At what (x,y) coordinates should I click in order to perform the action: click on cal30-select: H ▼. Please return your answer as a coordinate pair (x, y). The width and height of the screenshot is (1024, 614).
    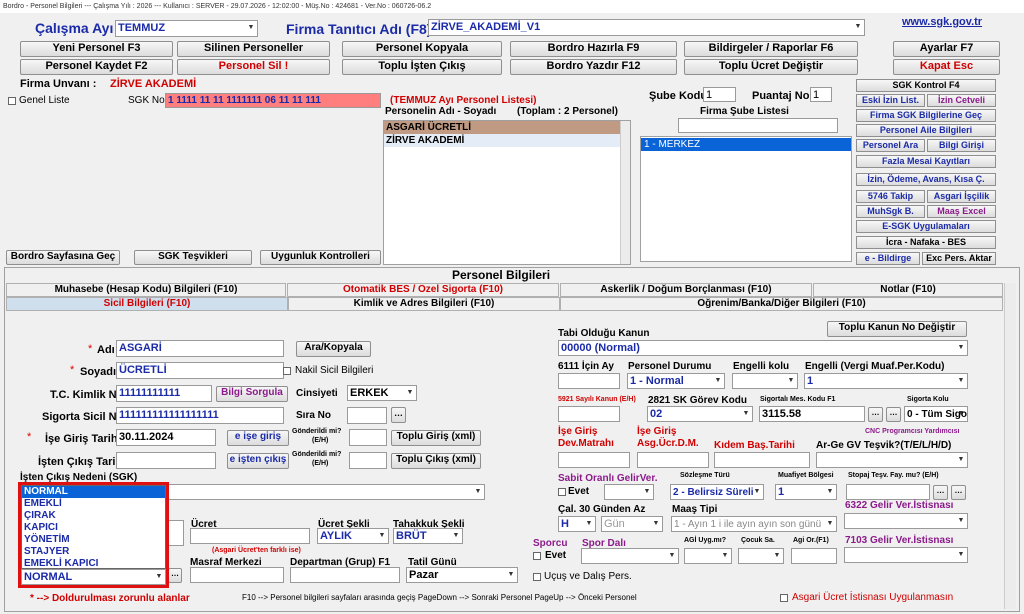
    Looking at the image, I should click on (577, 524).